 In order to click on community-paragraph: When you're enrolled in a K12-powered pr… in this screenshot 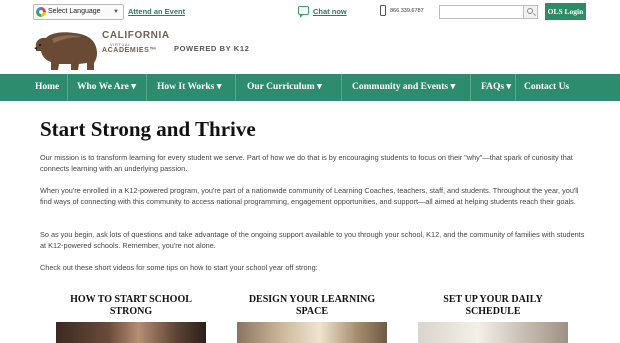, I will do `click(309, 196)`.